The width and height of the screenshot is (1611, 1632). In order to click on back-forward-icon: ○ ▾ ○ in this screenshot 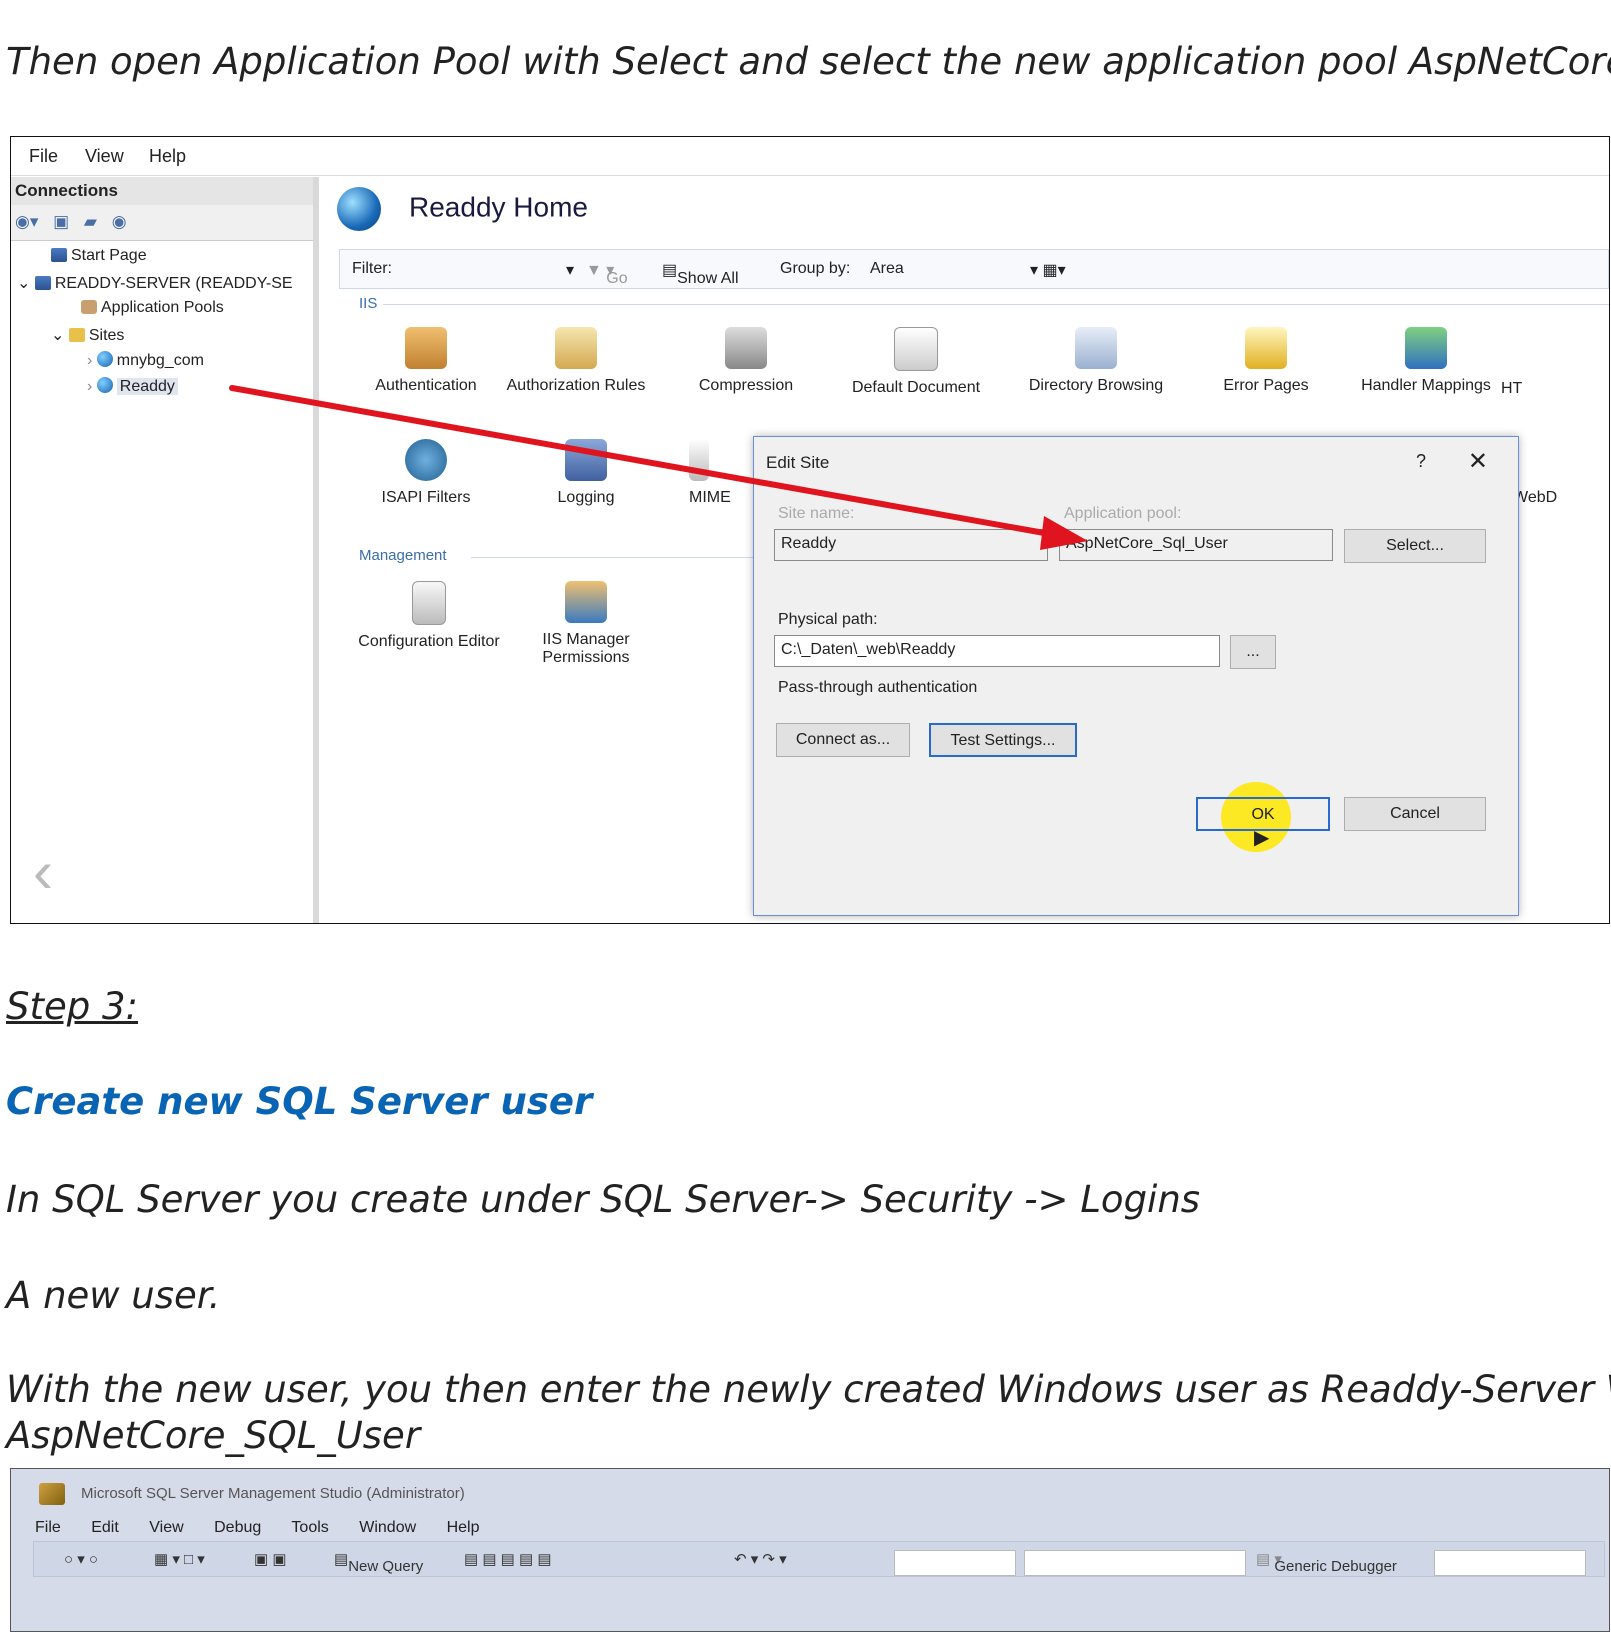, I will do `click(81, 1559)`.